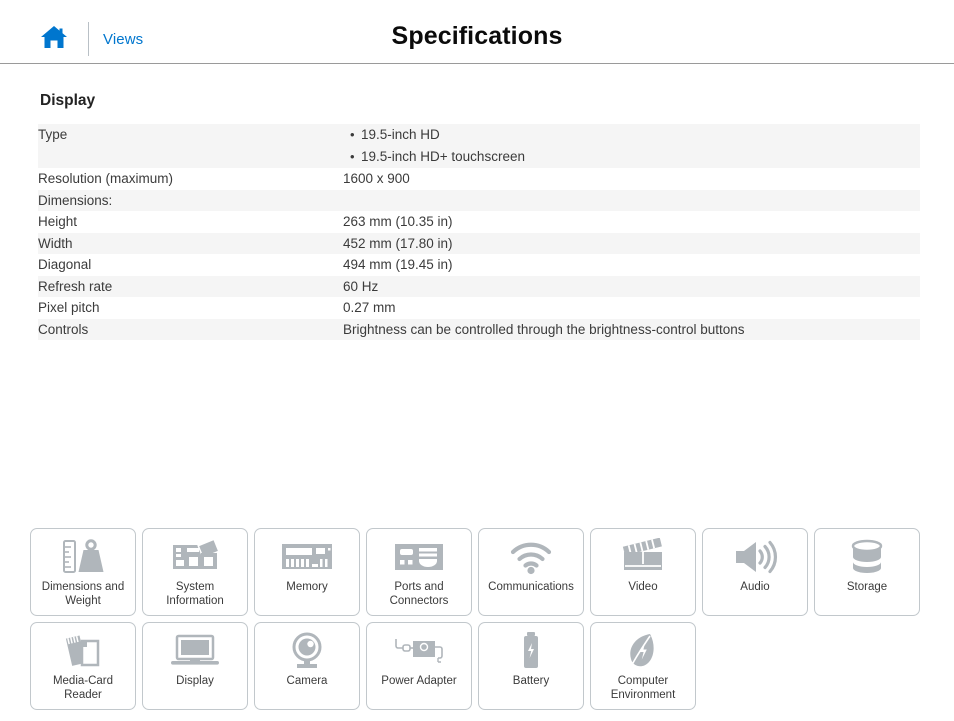  What do you see at coordinates (307, 557) in the screenshot?
I see `memory-module-icon` at bounding box center [307, 557].